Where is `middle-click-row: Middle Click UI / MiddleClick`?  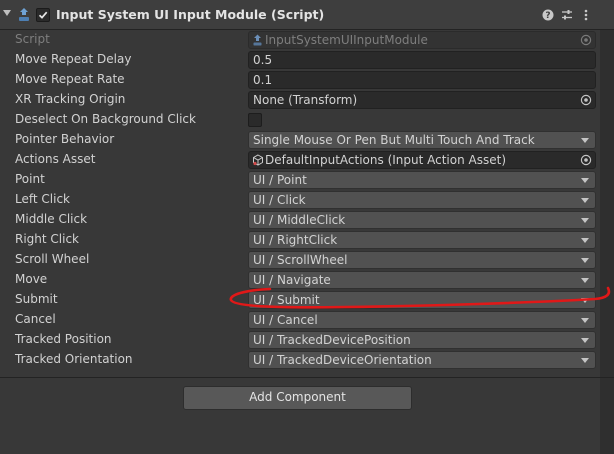 middle-click-row: Middle Click UI / MiddleClick is located at coordinates (307, 220).